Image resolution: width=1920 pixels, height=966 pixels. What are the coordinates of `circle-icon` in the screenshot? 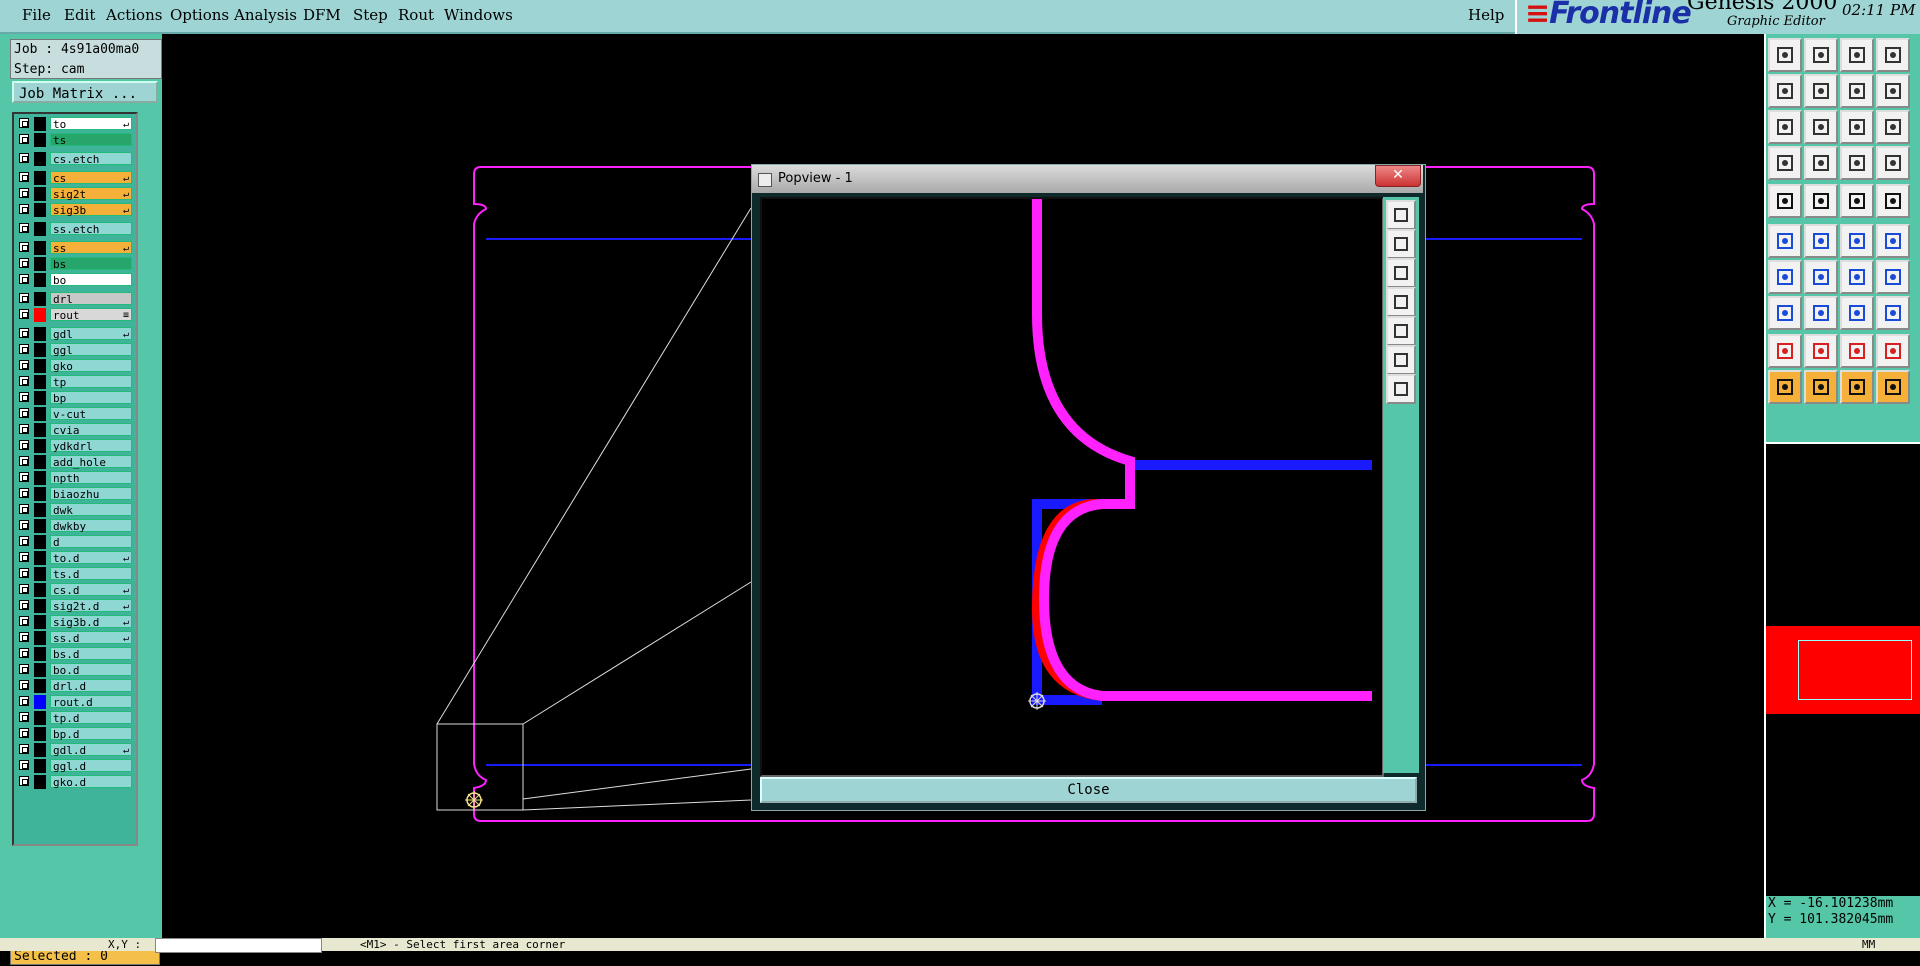 It's located at (1893, 201).